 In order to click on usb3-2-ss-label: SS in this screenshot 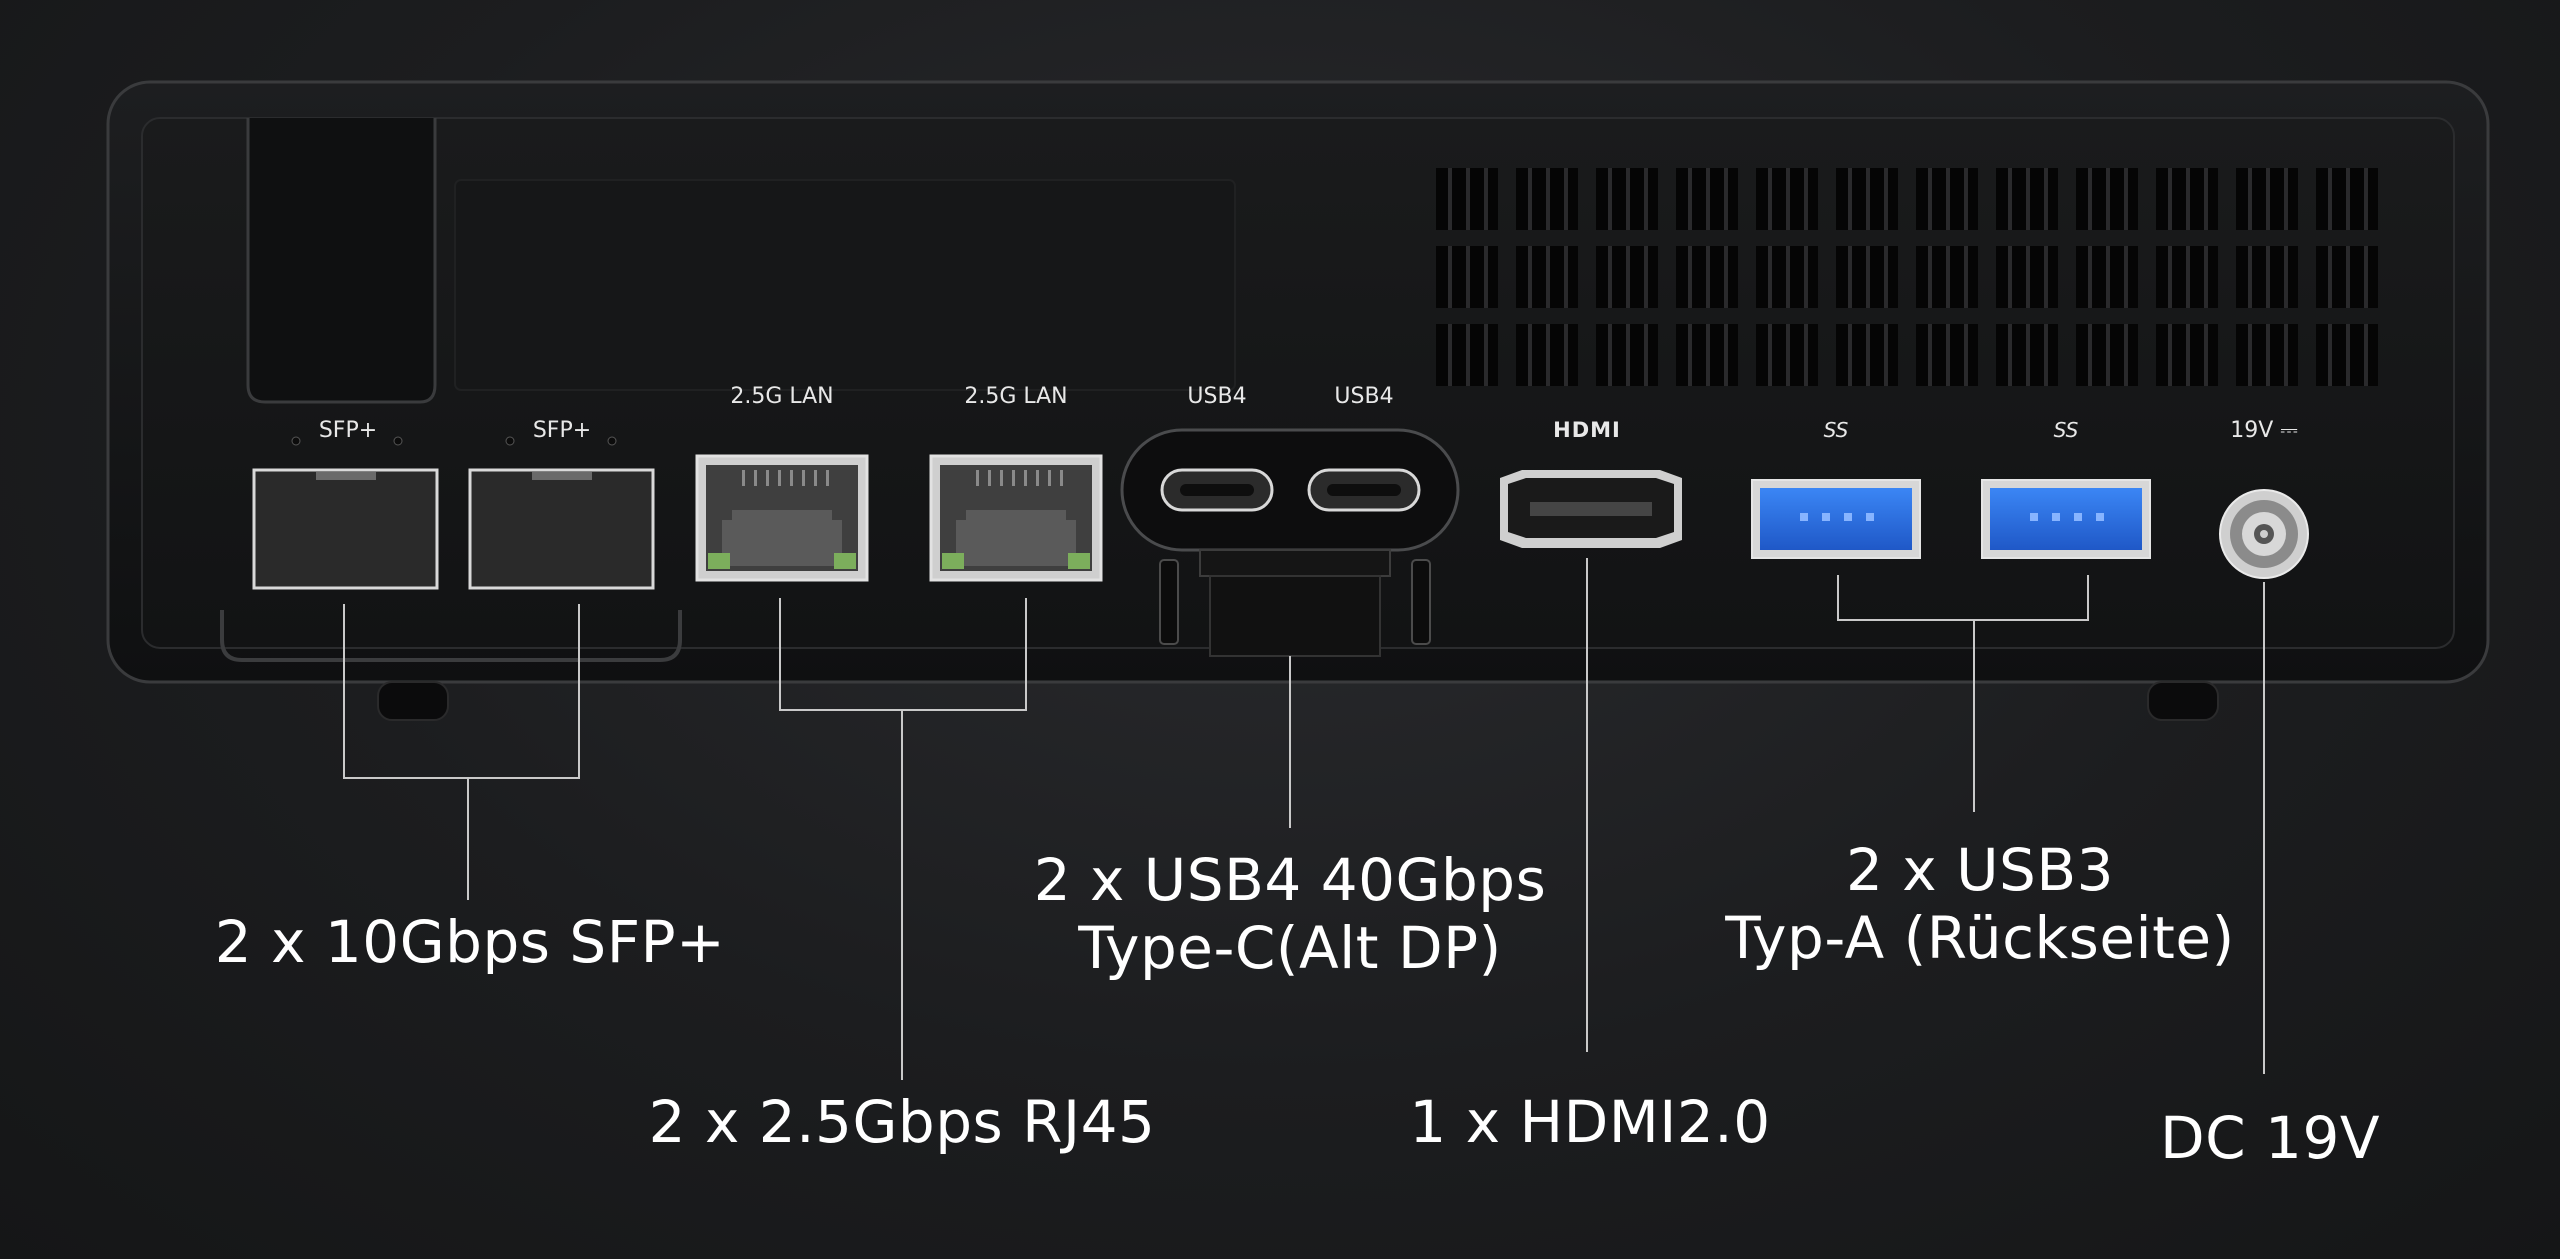, I will do `click(2066, 430)`.